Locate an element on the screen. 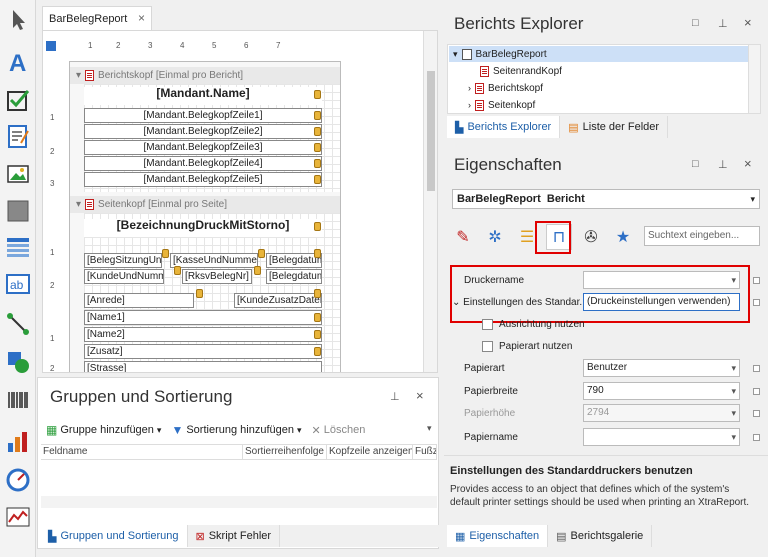 Image resolution: width=768 pixels, height=557 pixels. field-belegkopf-zeile1: [Mandant.BelegkopfZeile1] is located at coordinates (203, 115).